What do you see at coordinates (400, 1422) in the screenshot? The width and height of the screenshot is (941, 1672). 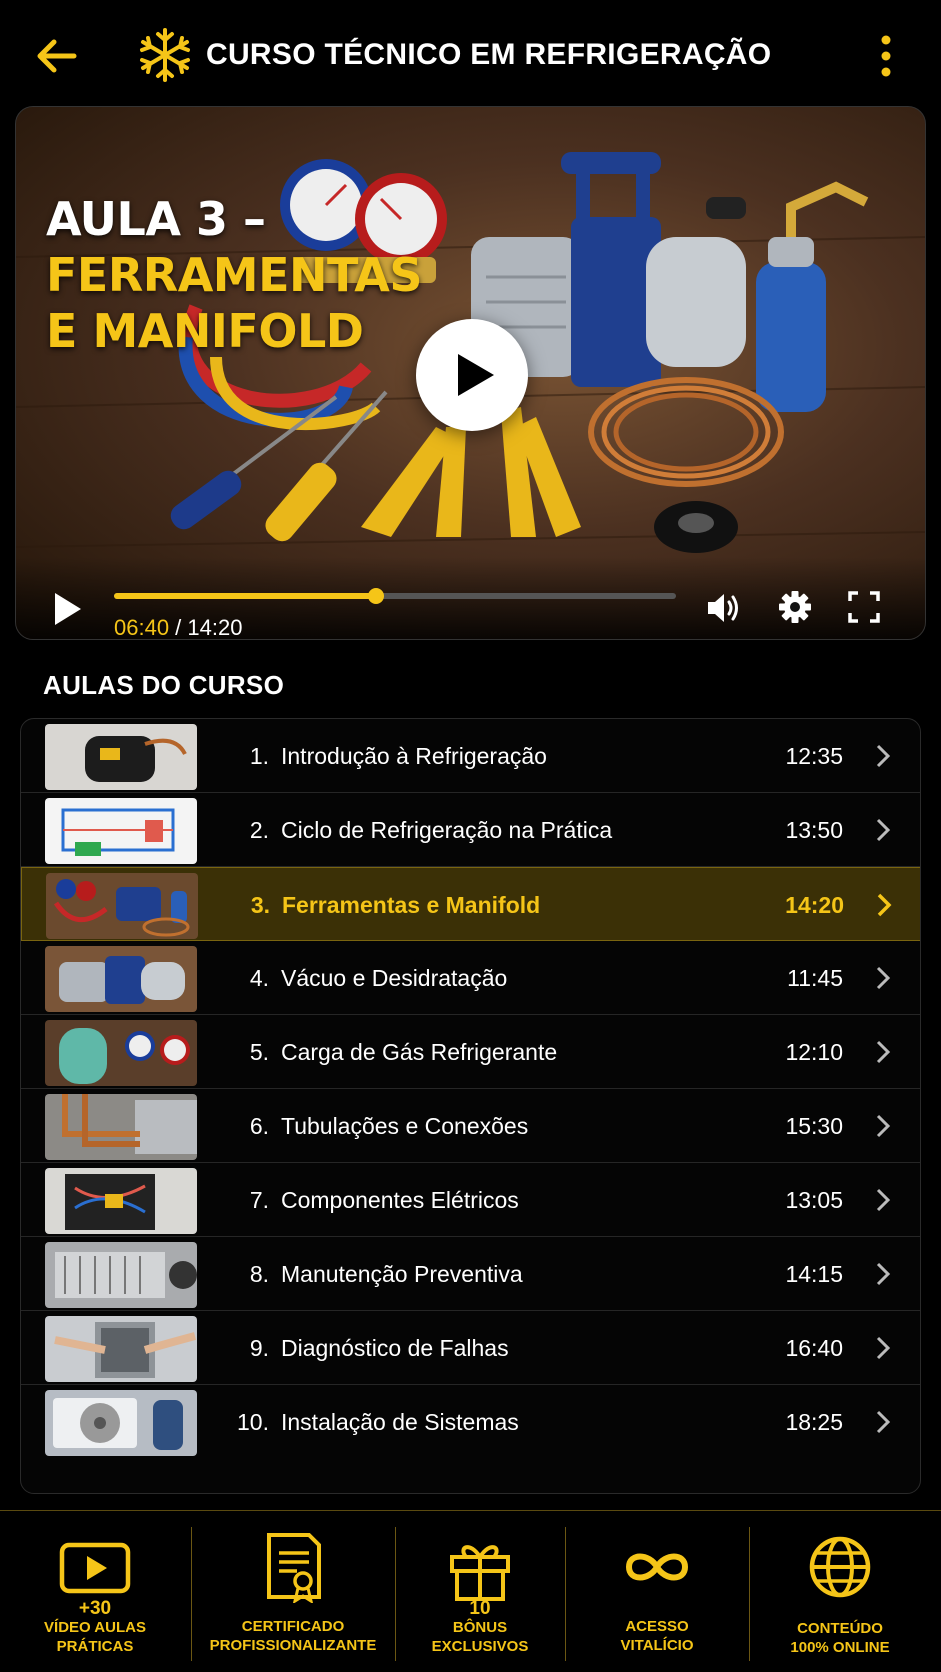 I see `lesson-title: Instalação de Sistemas` at bounding box center [400, 1422].